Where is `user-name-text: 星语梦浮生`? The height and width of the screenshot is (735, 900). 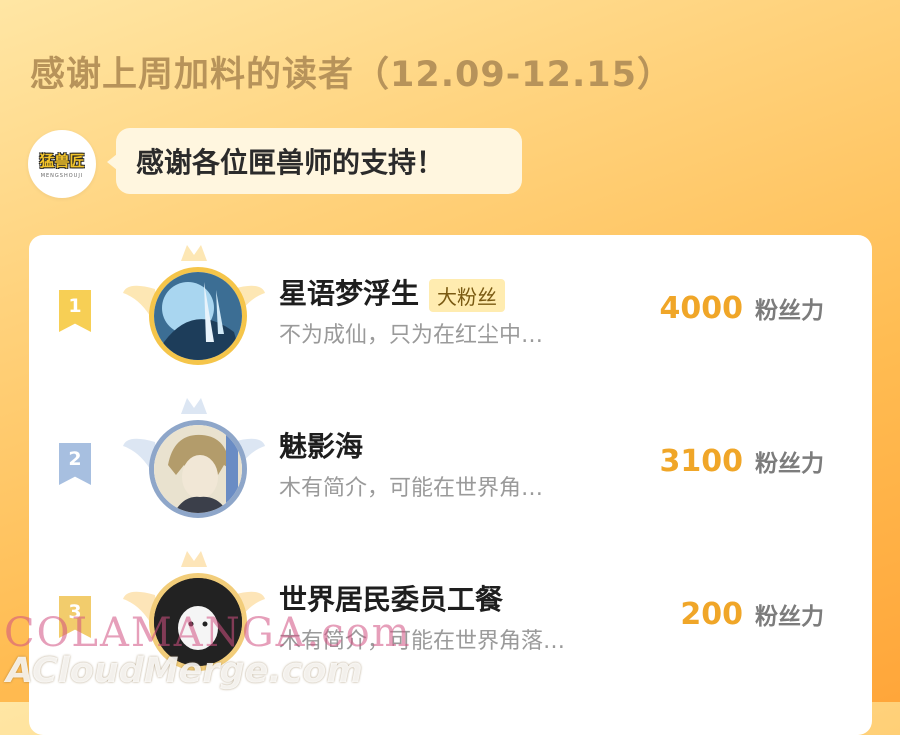 user-name-text: 星语梦浮生 is located at coordinates (349, 293).